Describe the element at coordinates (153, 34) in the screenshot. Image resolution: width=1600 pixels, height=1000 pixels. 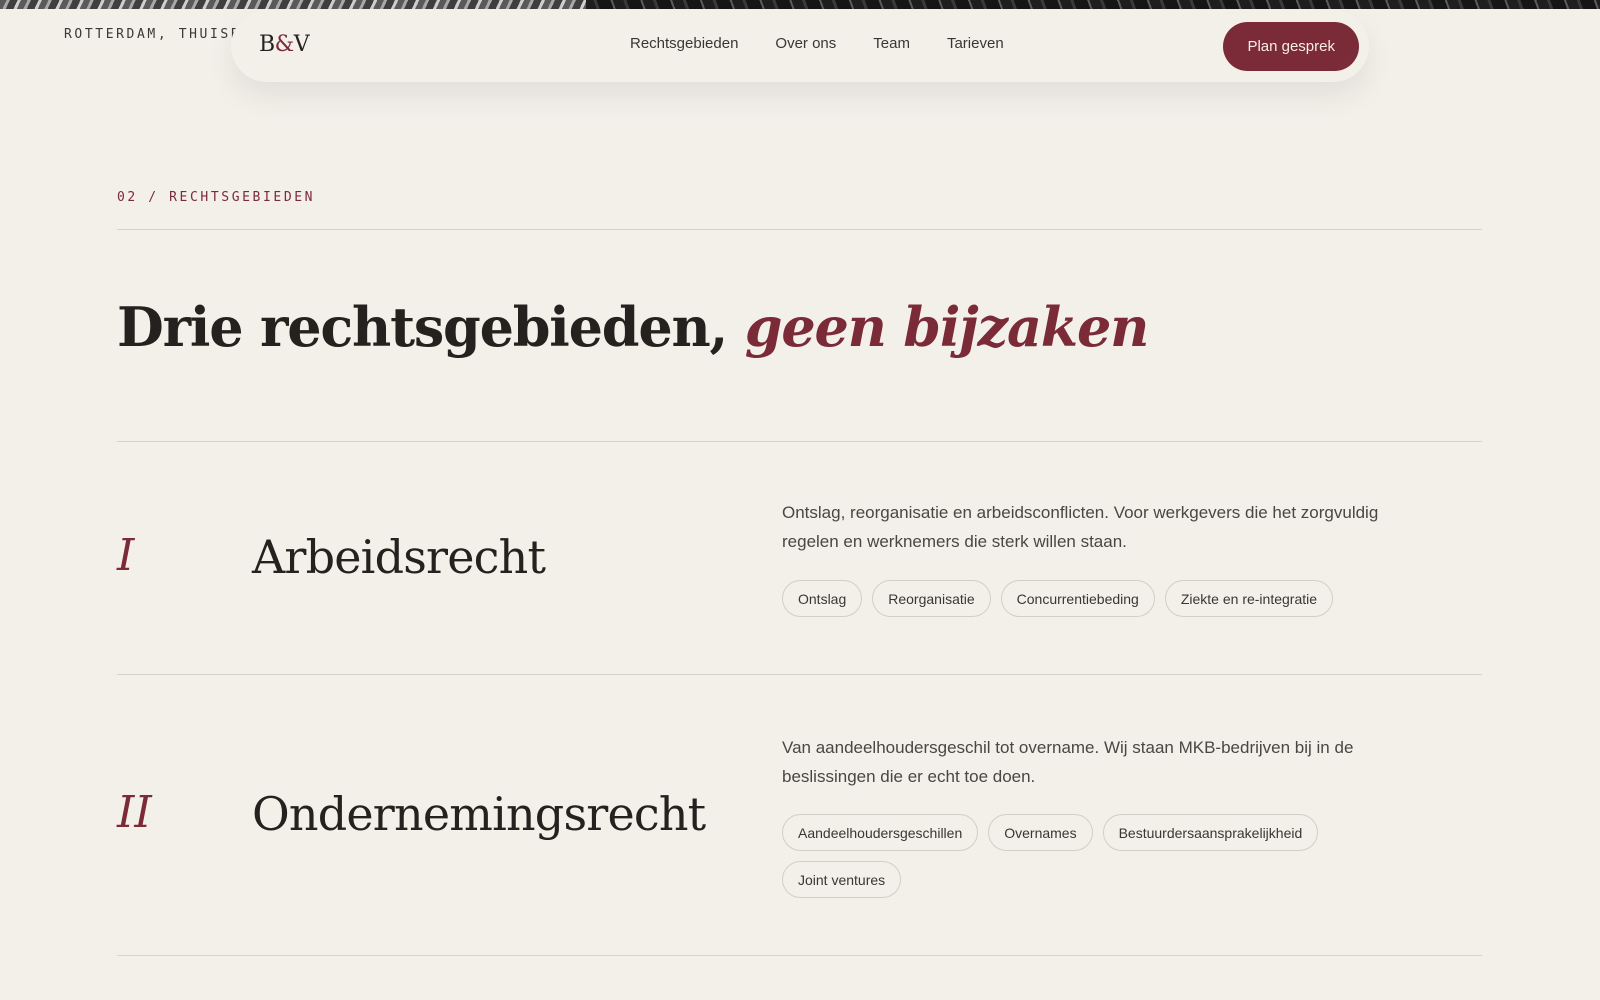
I see `location-label: ROTTERDAM, THUISB` at that location.